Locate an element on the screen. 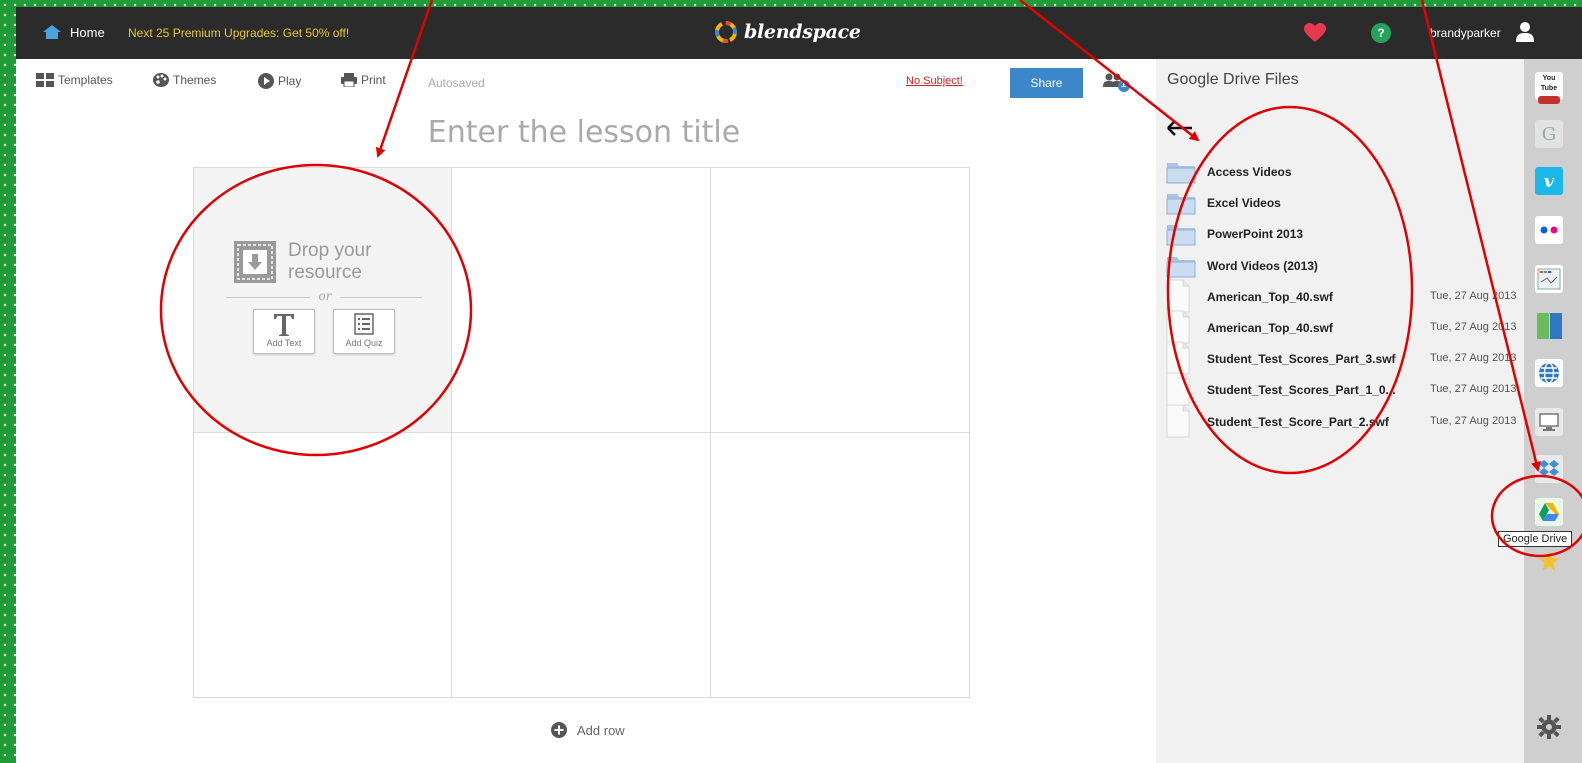 The height and width of the screenshot is (763, 1582). themes-button: Themes is located at coordinates (184, 80).